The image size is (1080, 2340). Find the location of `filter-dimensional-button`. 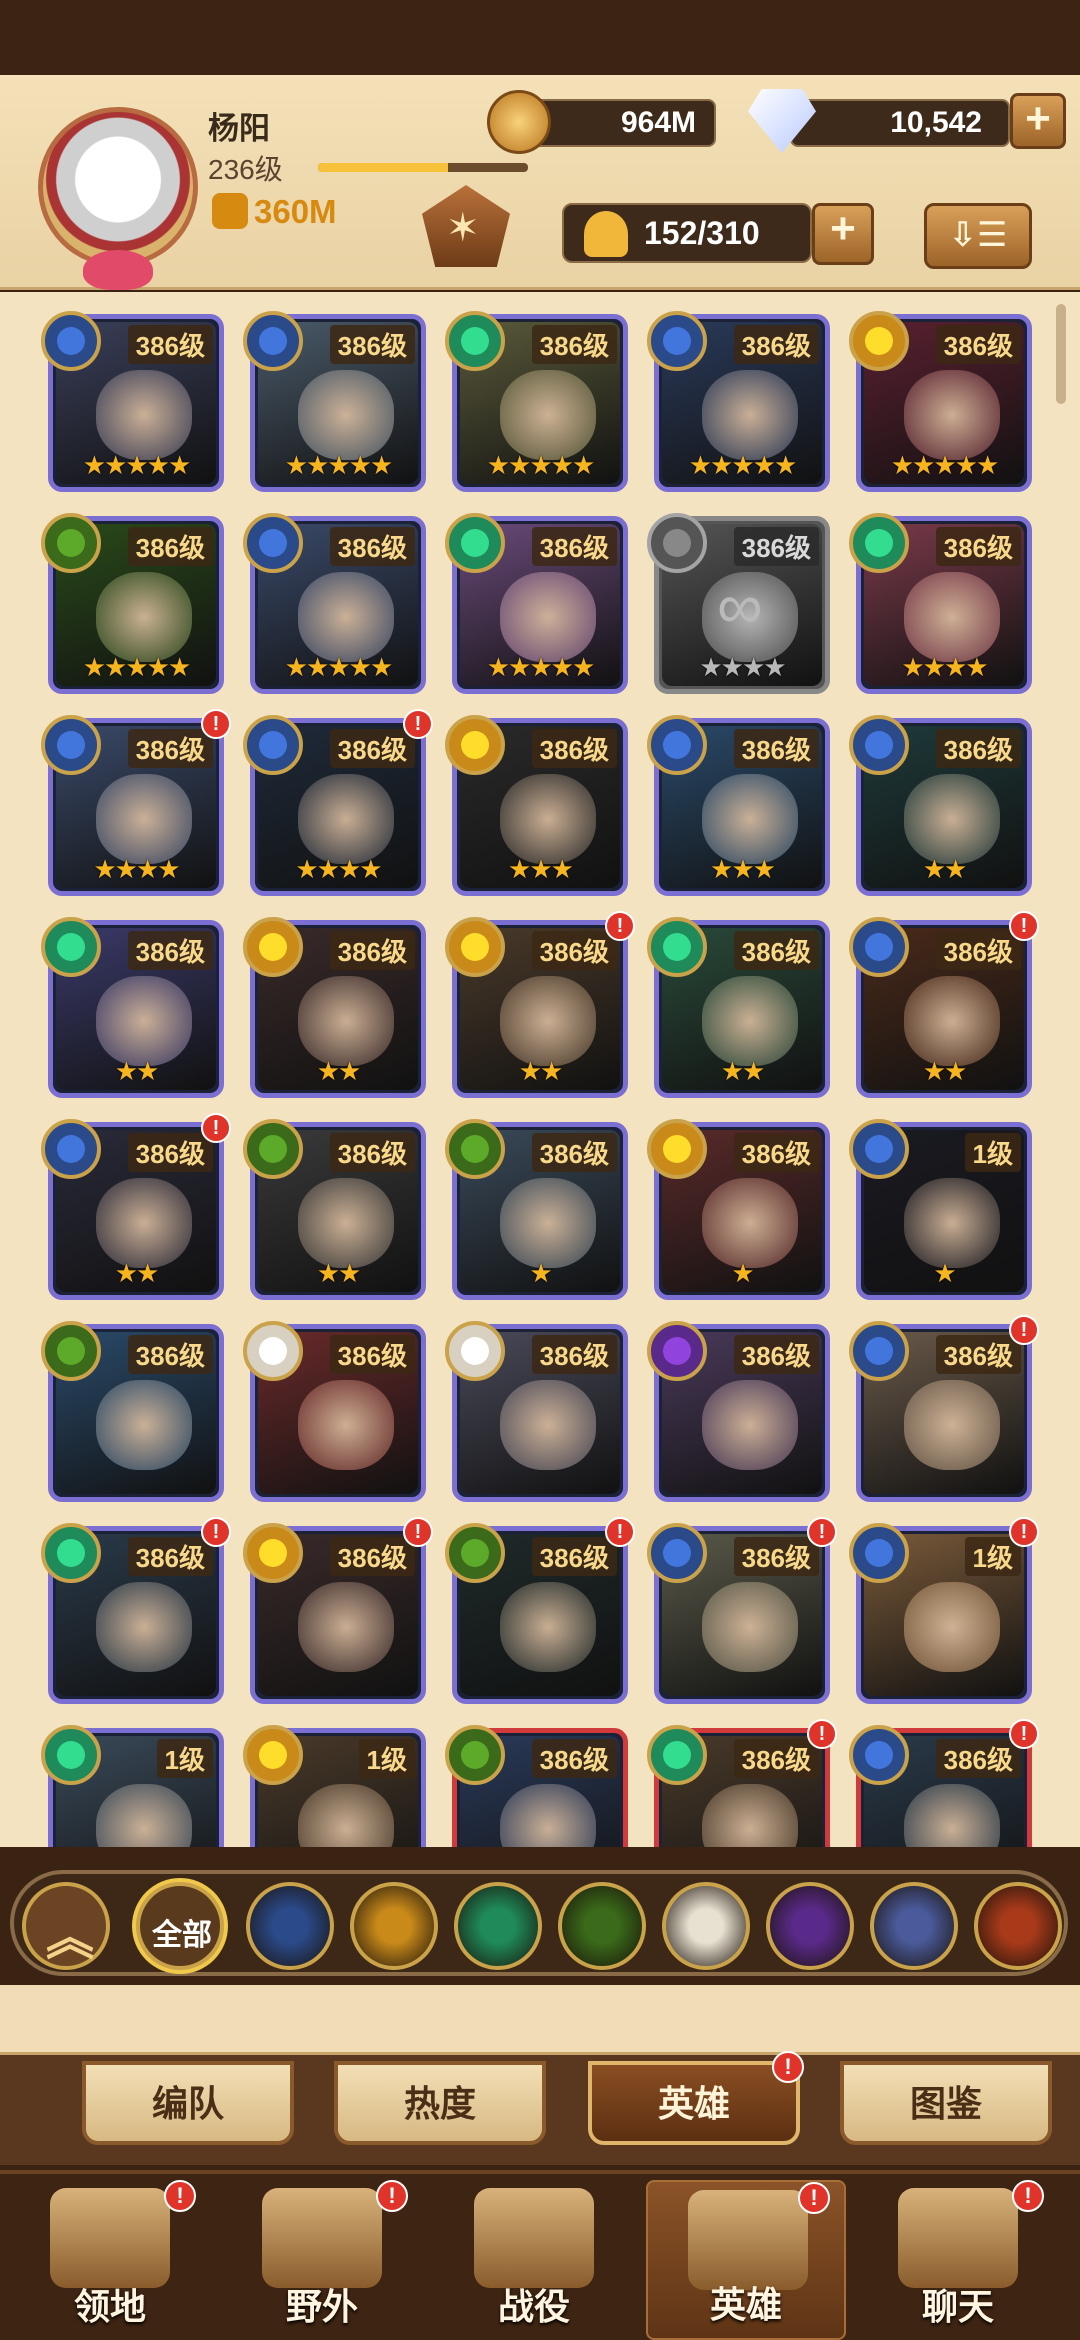

filter-dimensional-button is located at coordinates (914, 1926).